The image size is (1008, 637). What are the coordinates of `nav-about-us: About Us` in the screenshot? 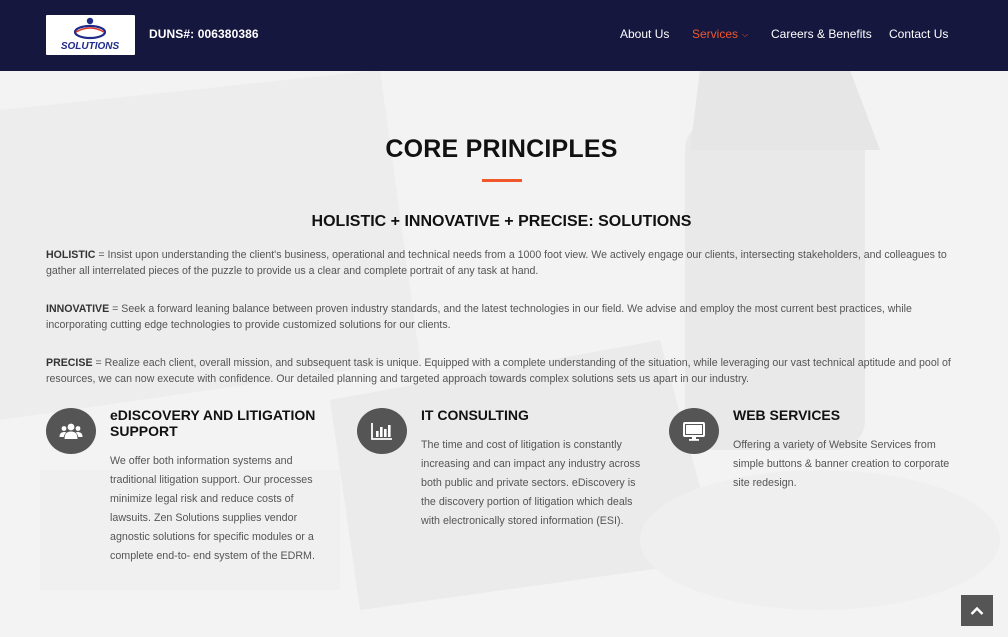 It's located at (644, 34).